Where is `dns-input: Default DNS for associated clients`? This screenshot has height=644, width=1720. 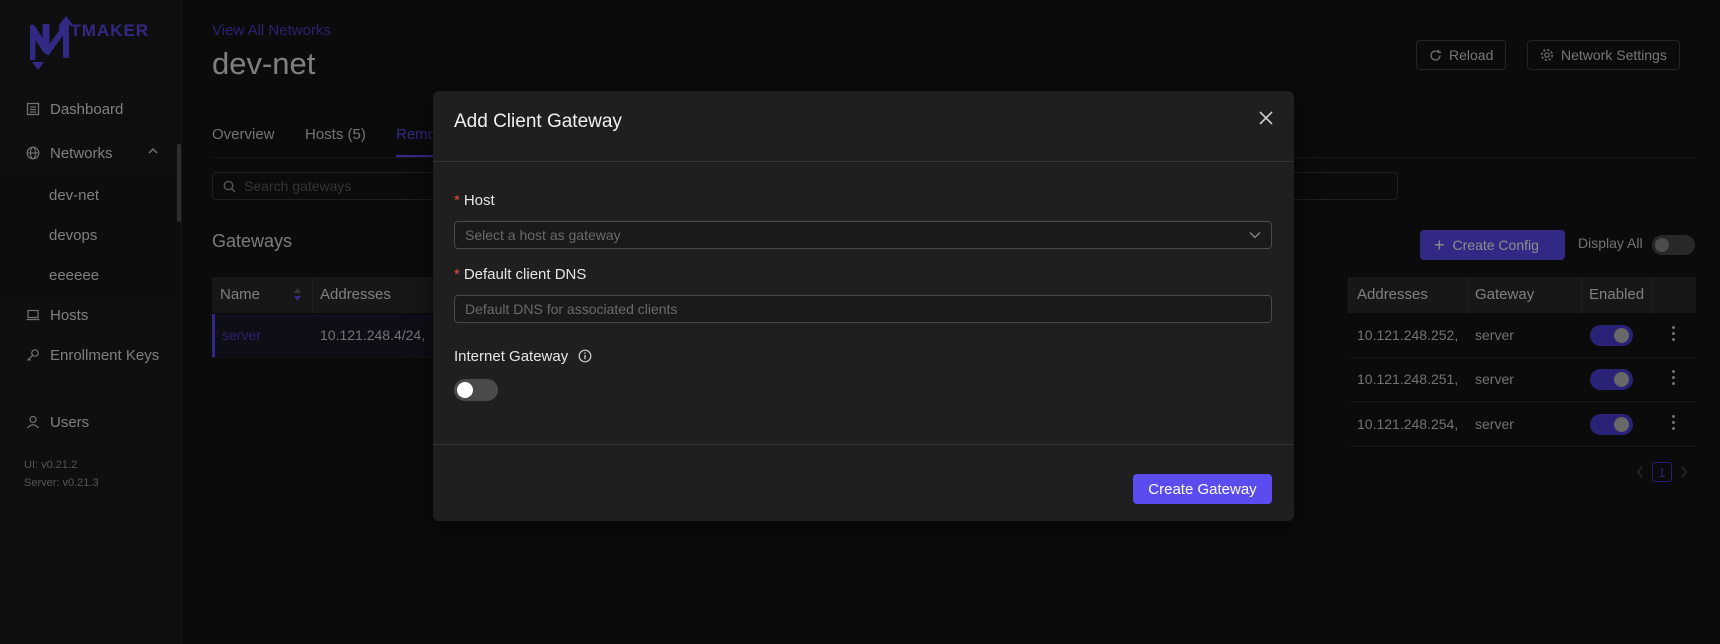
dns-input: Default DNS for associated clients is located at coordinates (863, 309).